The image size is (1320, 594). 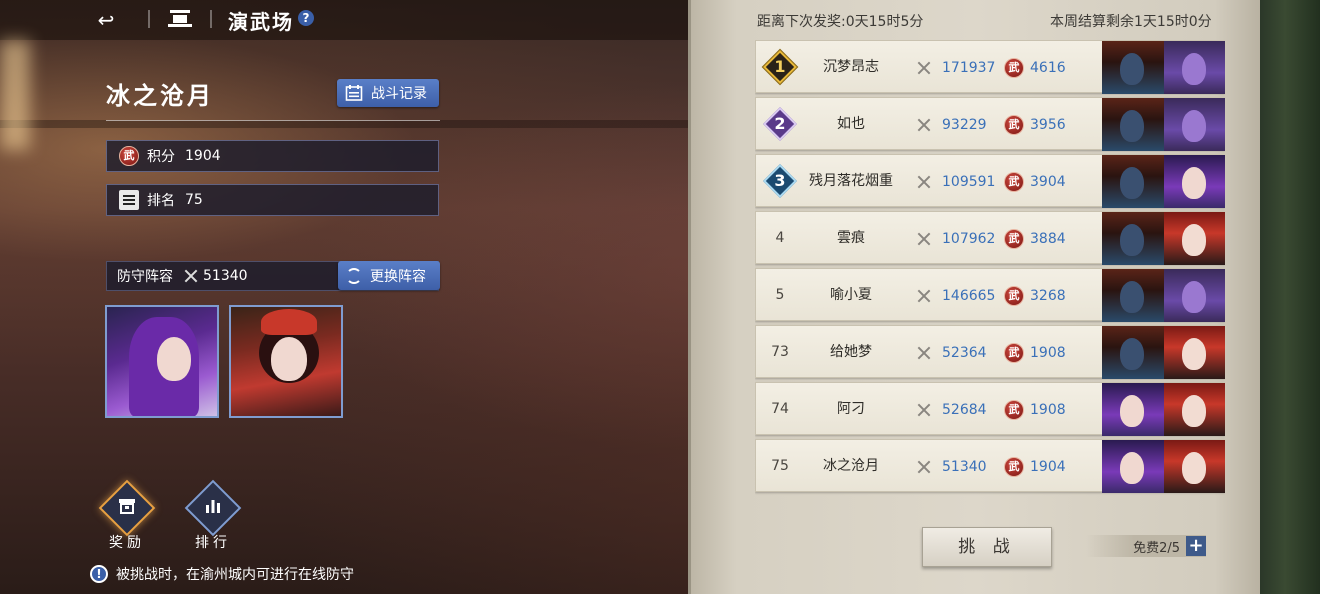 What do you see at coordinates (350, 124) in the screenshot?
I see `mid-beam` at bounding box center [350, 124].